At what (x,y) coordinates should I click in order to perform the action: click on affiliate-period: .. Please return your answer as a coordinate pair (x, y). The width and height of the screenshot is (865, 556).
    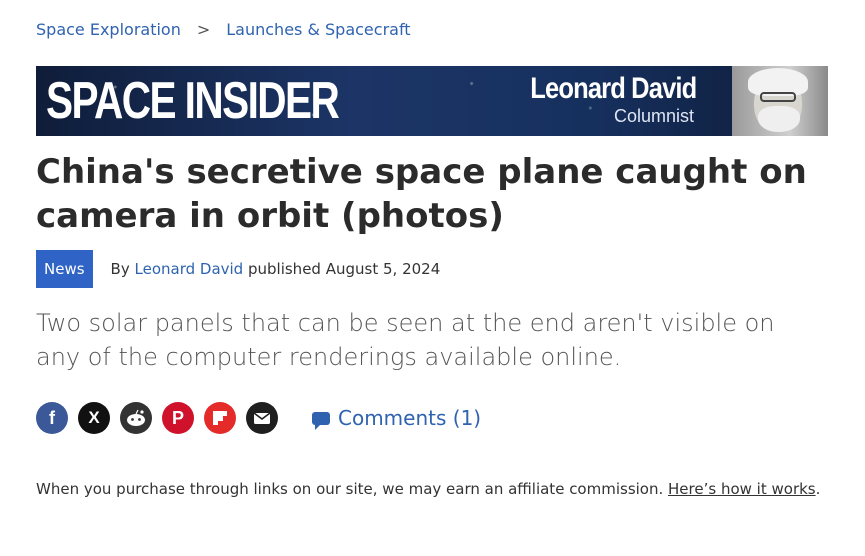
    Looking at the image, I should click on (818, 489).